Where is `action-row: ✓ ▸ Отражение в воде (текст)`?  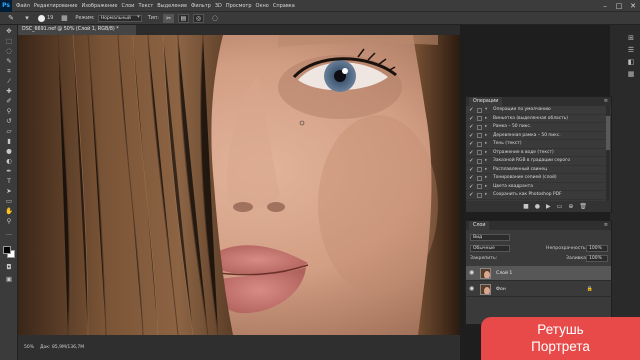 action-row: ✓ ▸ Отражение в воде (текст) is located at coordinates (538, 153).